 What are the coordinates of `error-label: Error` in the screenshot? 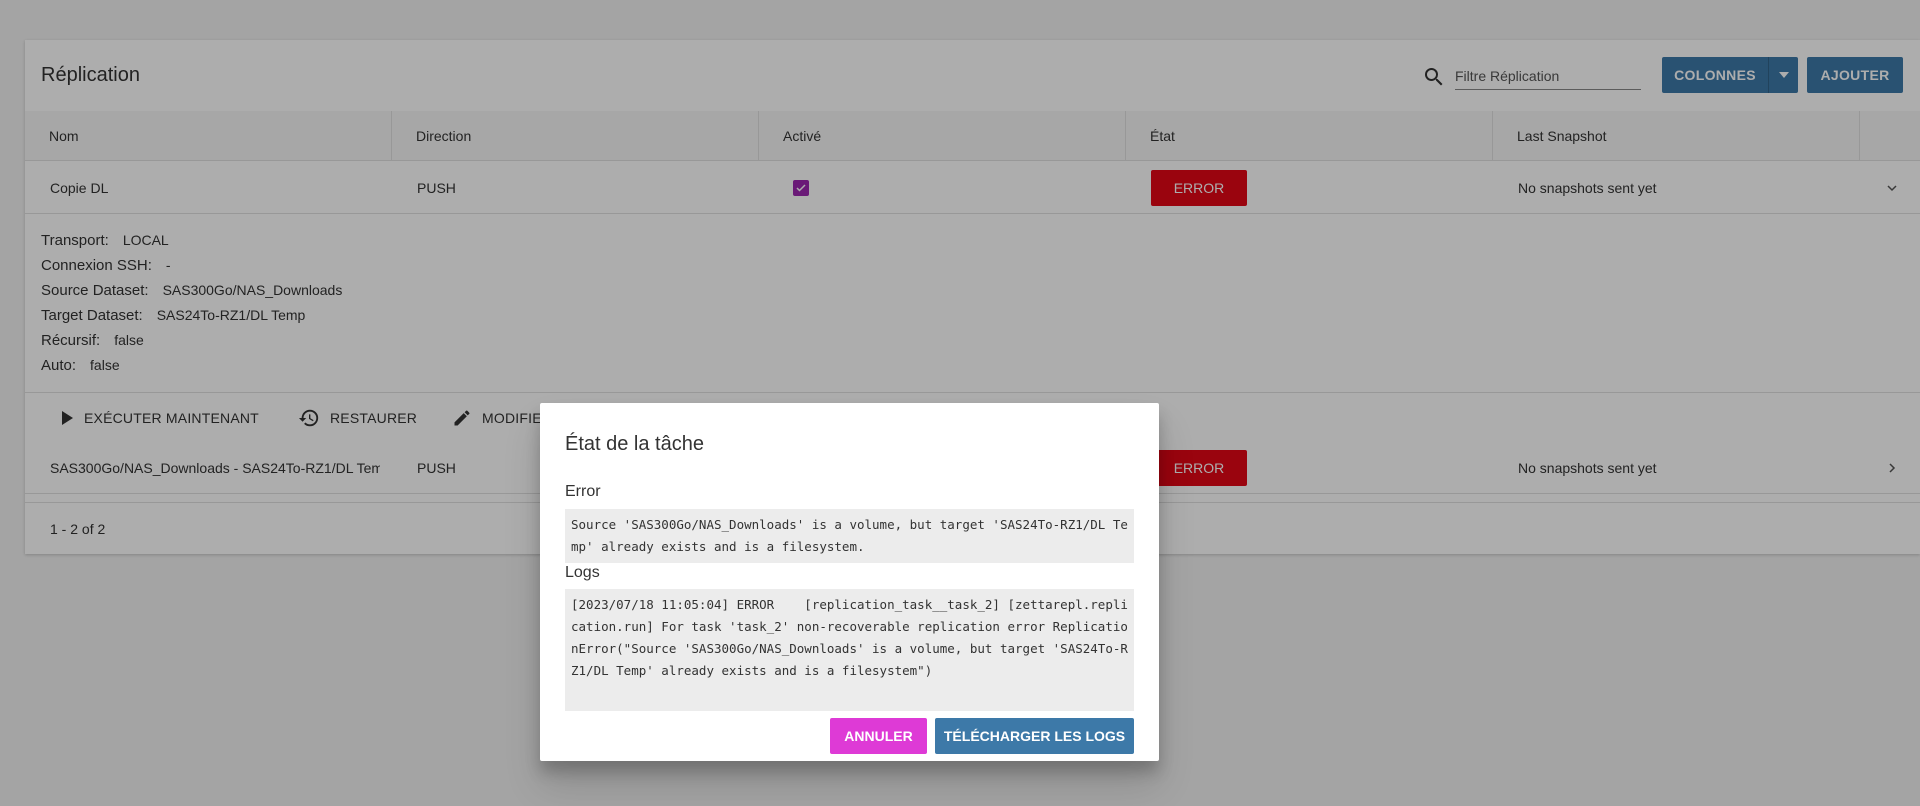 It's located at (583, 491).